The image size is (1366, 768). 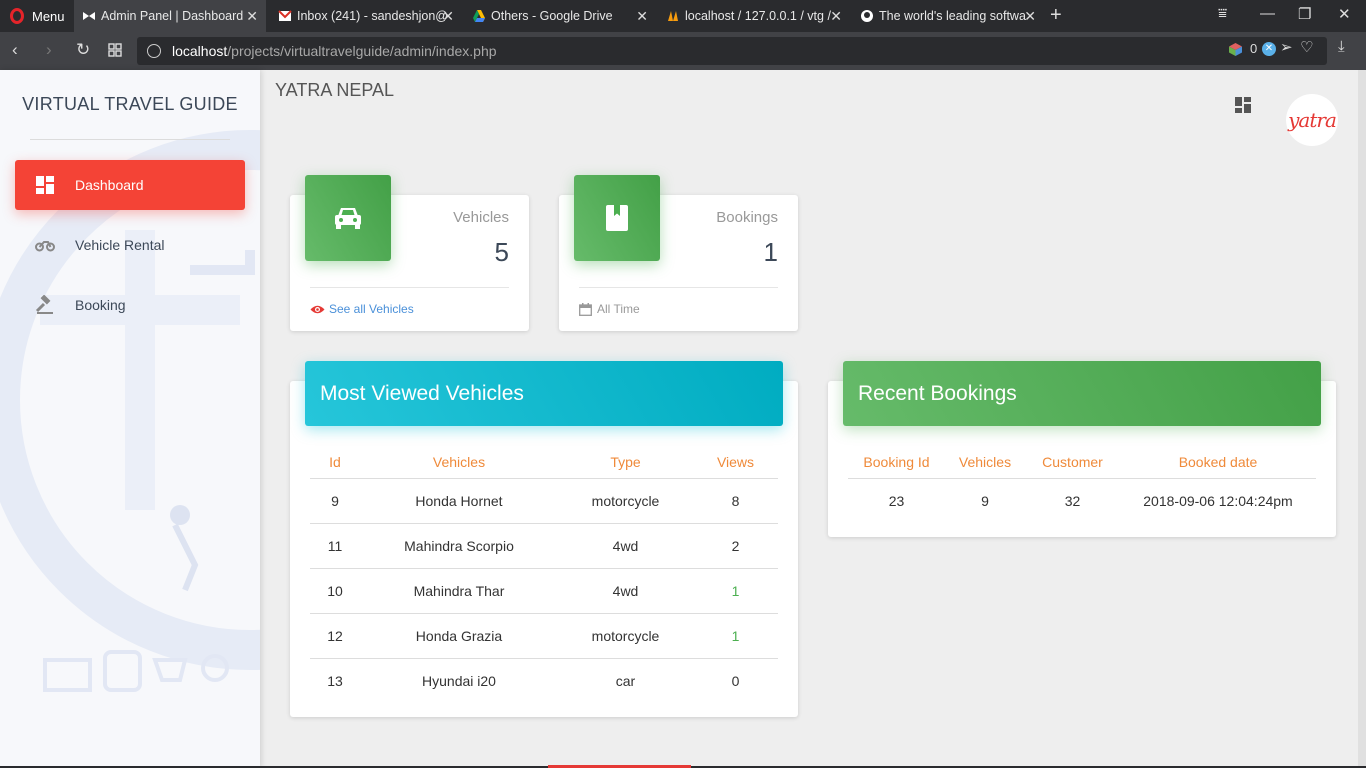 I want to click on card-title: Recent Bookings, so click(x=937, y=393).